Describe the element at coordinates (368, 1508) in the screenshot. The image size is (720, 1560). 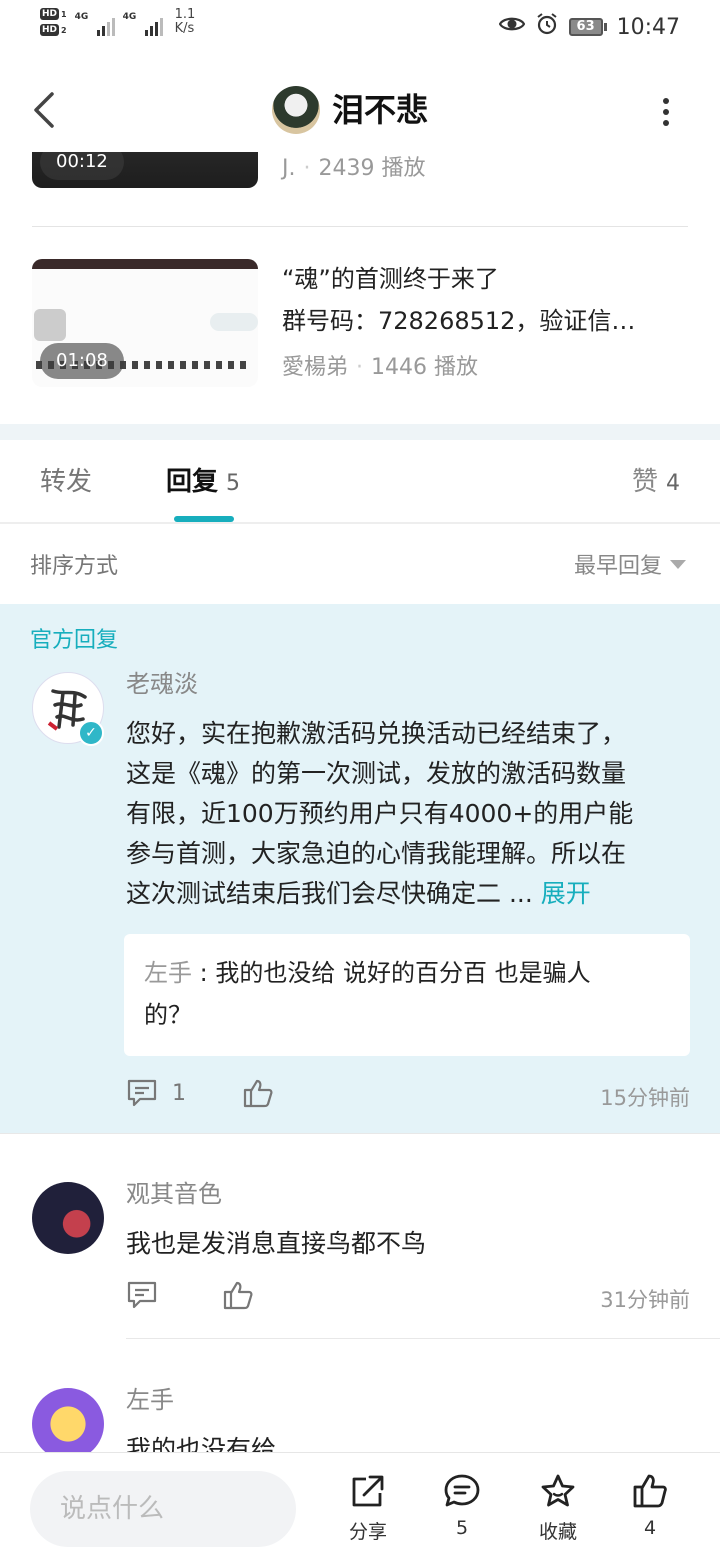
I see `share-button: 分享` at that location.